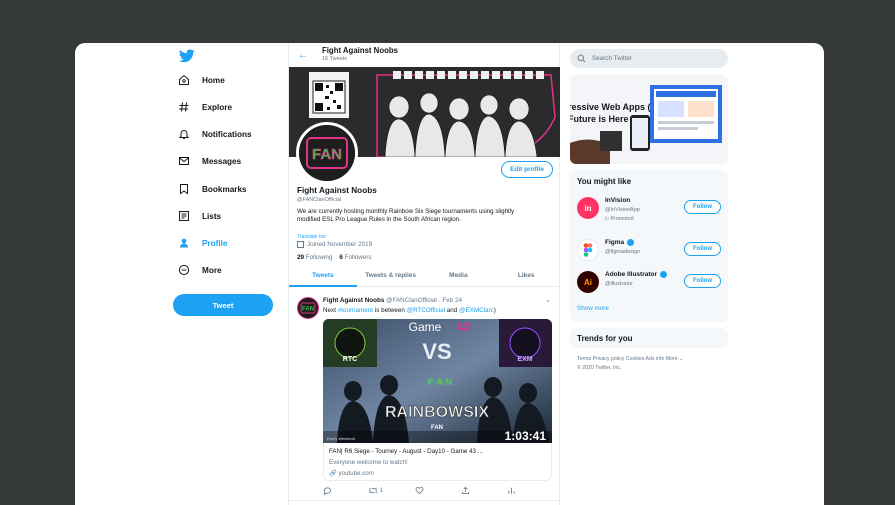 The height and width of the screenshot is (505, 895). I want to click on link-card-description: Everyone welcome to watch!, so click(368, 462).